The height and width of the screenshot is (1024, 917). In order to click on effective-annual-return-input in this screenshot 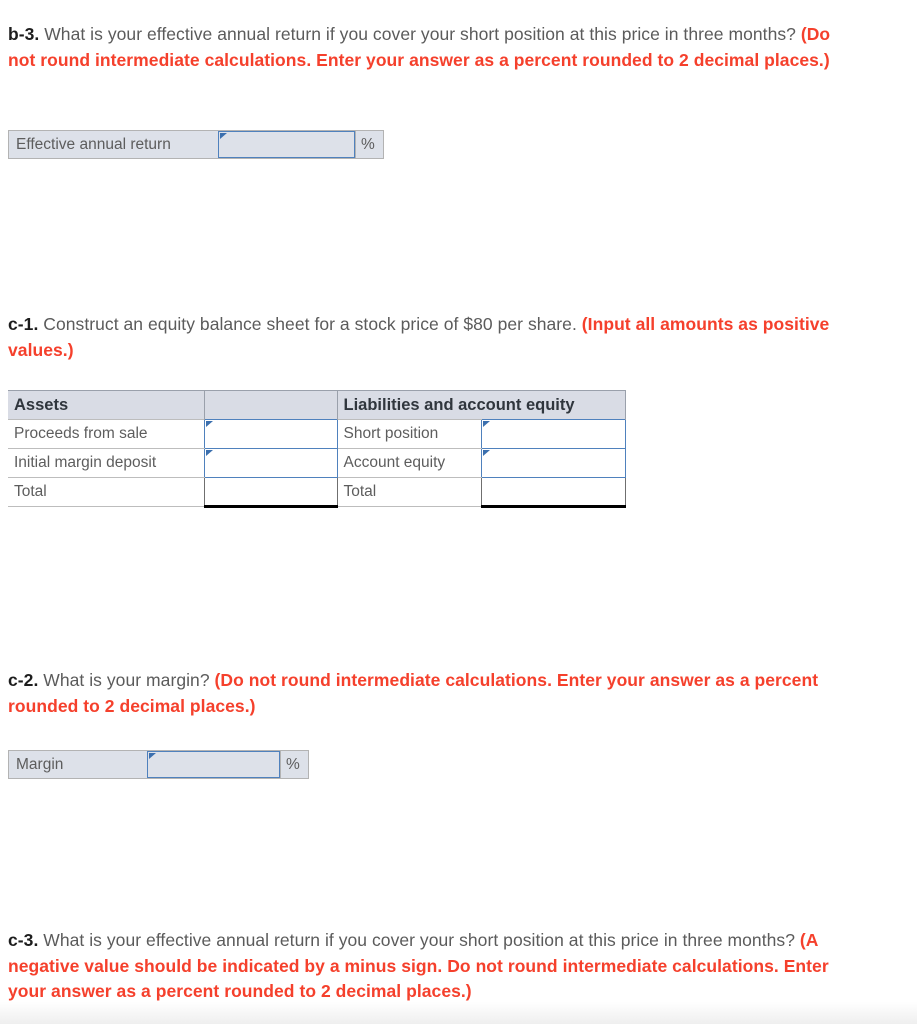, I will do `click(286, 144)`.